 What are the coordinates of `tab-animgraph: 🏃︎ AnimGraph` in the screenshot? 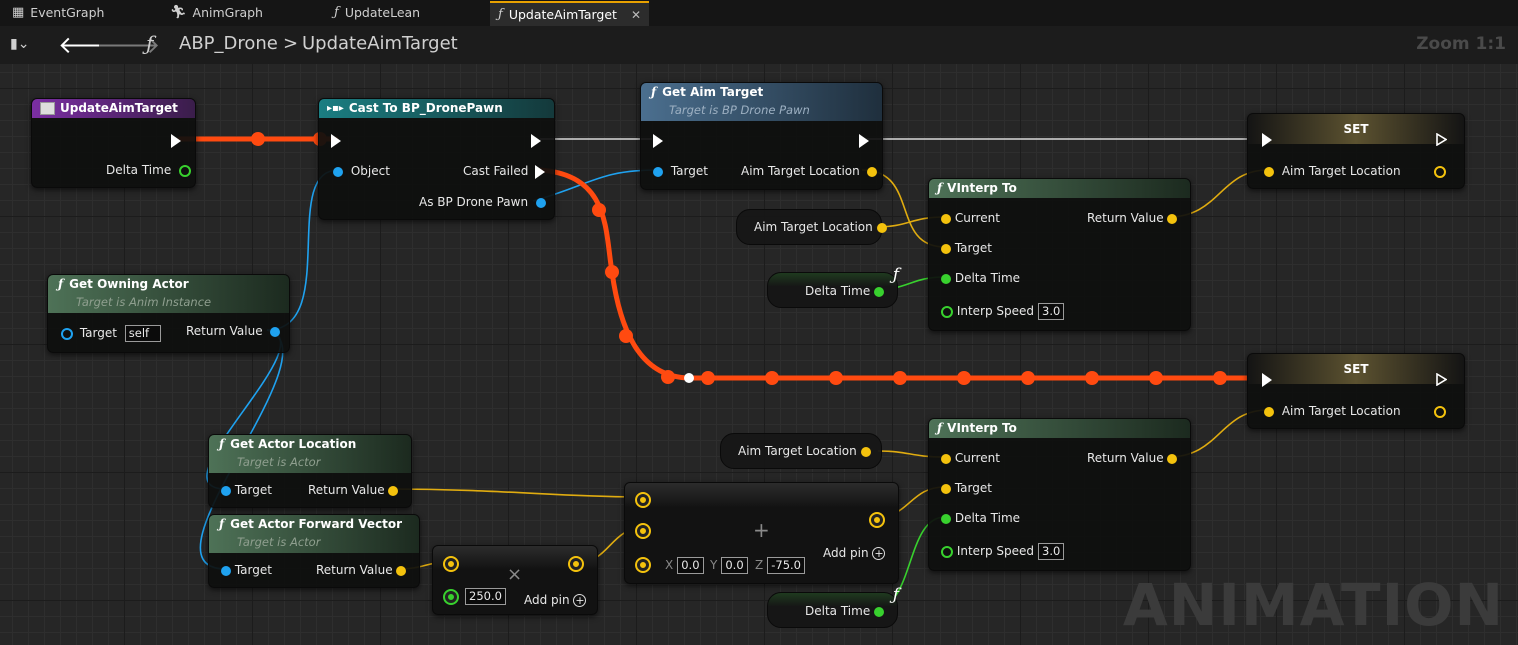 It's located at (216, 13).